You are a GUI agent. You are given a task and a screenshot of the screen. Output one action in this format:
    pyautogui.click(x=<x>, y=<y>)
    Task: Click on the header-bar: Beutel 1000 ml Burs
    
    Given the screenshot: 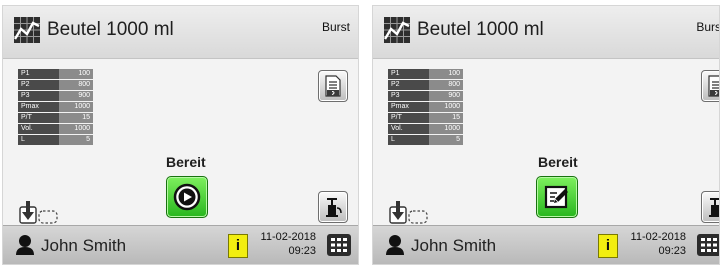 What is the action you would take?
    pyautogui.click(x=546, y=32)
    